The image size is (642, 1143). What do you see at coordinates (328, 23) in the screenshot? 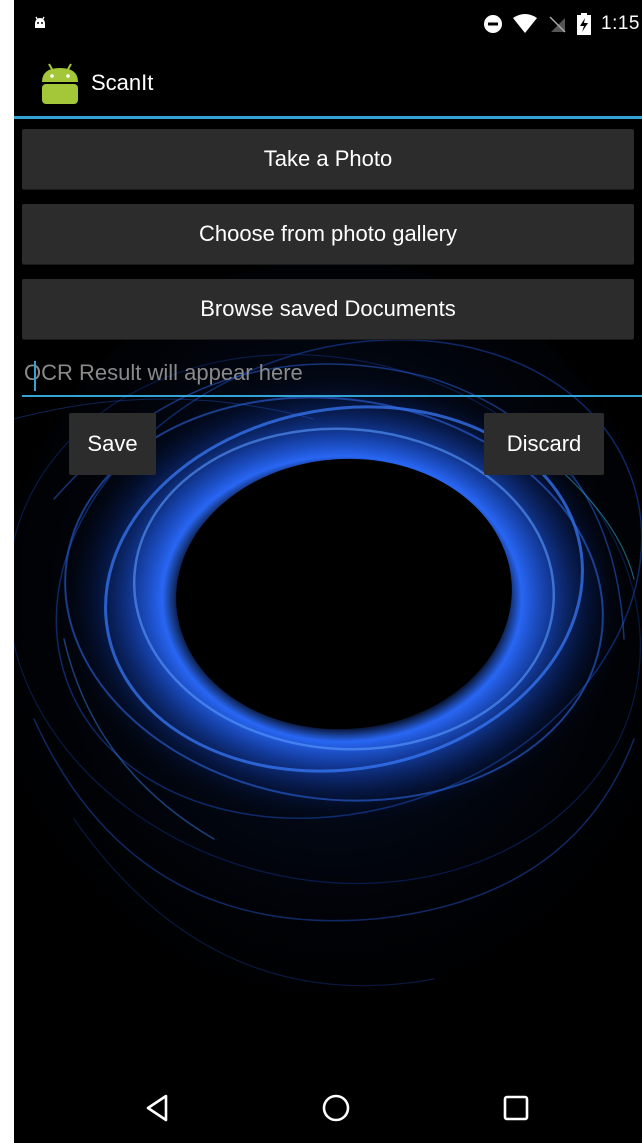
I see `status-bar: 1:15` at bounding box center [328, 23].